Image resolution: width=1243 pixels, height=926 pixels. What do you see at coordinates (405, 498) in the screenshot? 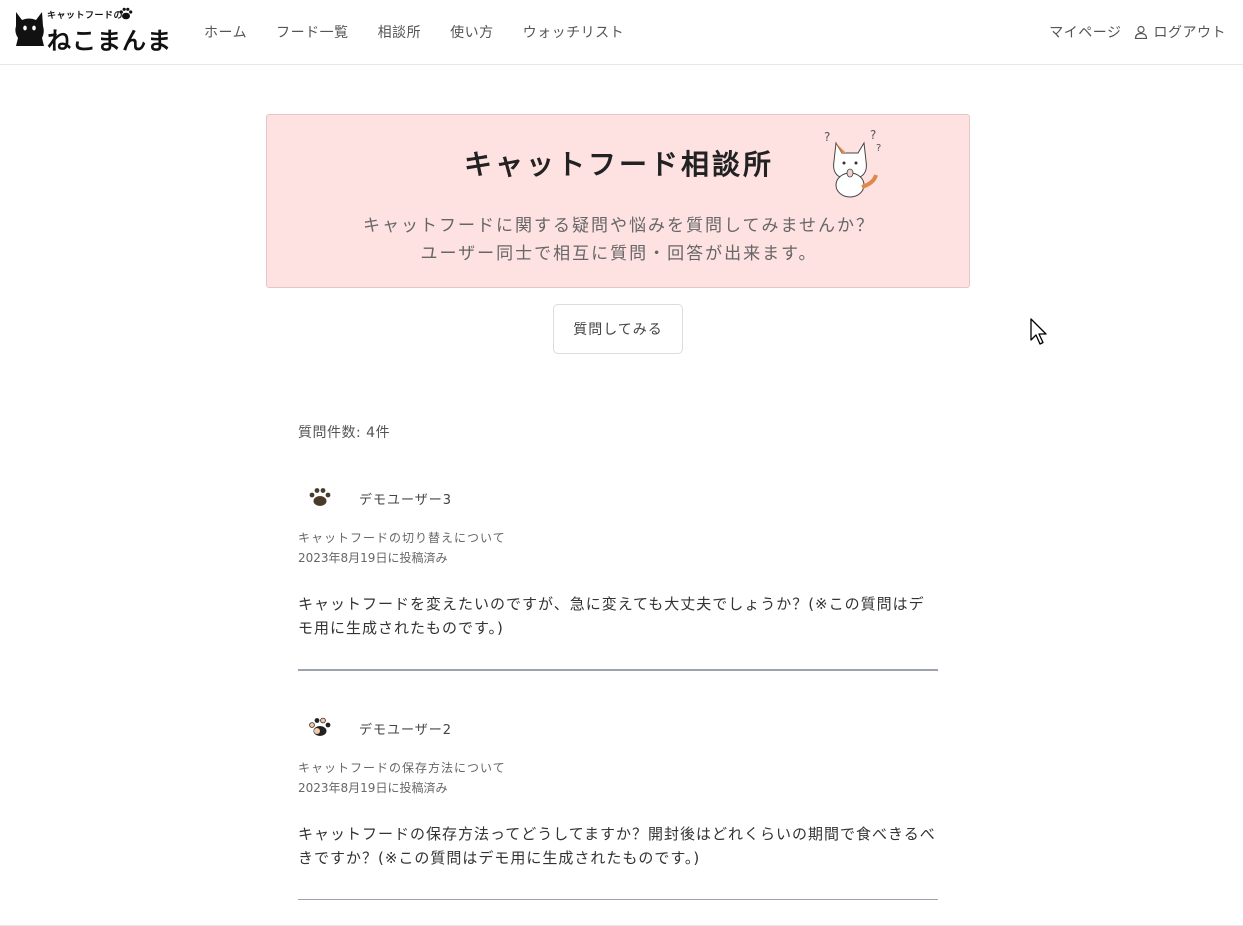
I see `question-author: デモユーザー3` at bounding box center [405, 498].